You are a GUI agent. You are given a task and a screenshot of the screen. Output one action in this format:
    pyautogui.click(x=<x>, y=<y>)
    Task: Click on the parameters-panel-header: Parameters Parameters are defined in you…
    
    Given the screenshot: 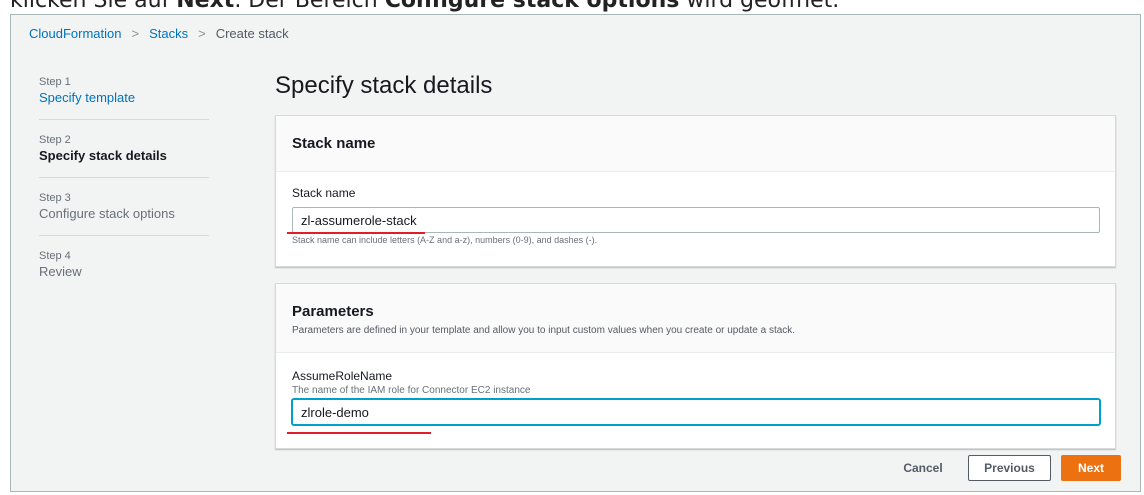 What is the action you would take?
    pyautogui.click(x=695, y=318)
    